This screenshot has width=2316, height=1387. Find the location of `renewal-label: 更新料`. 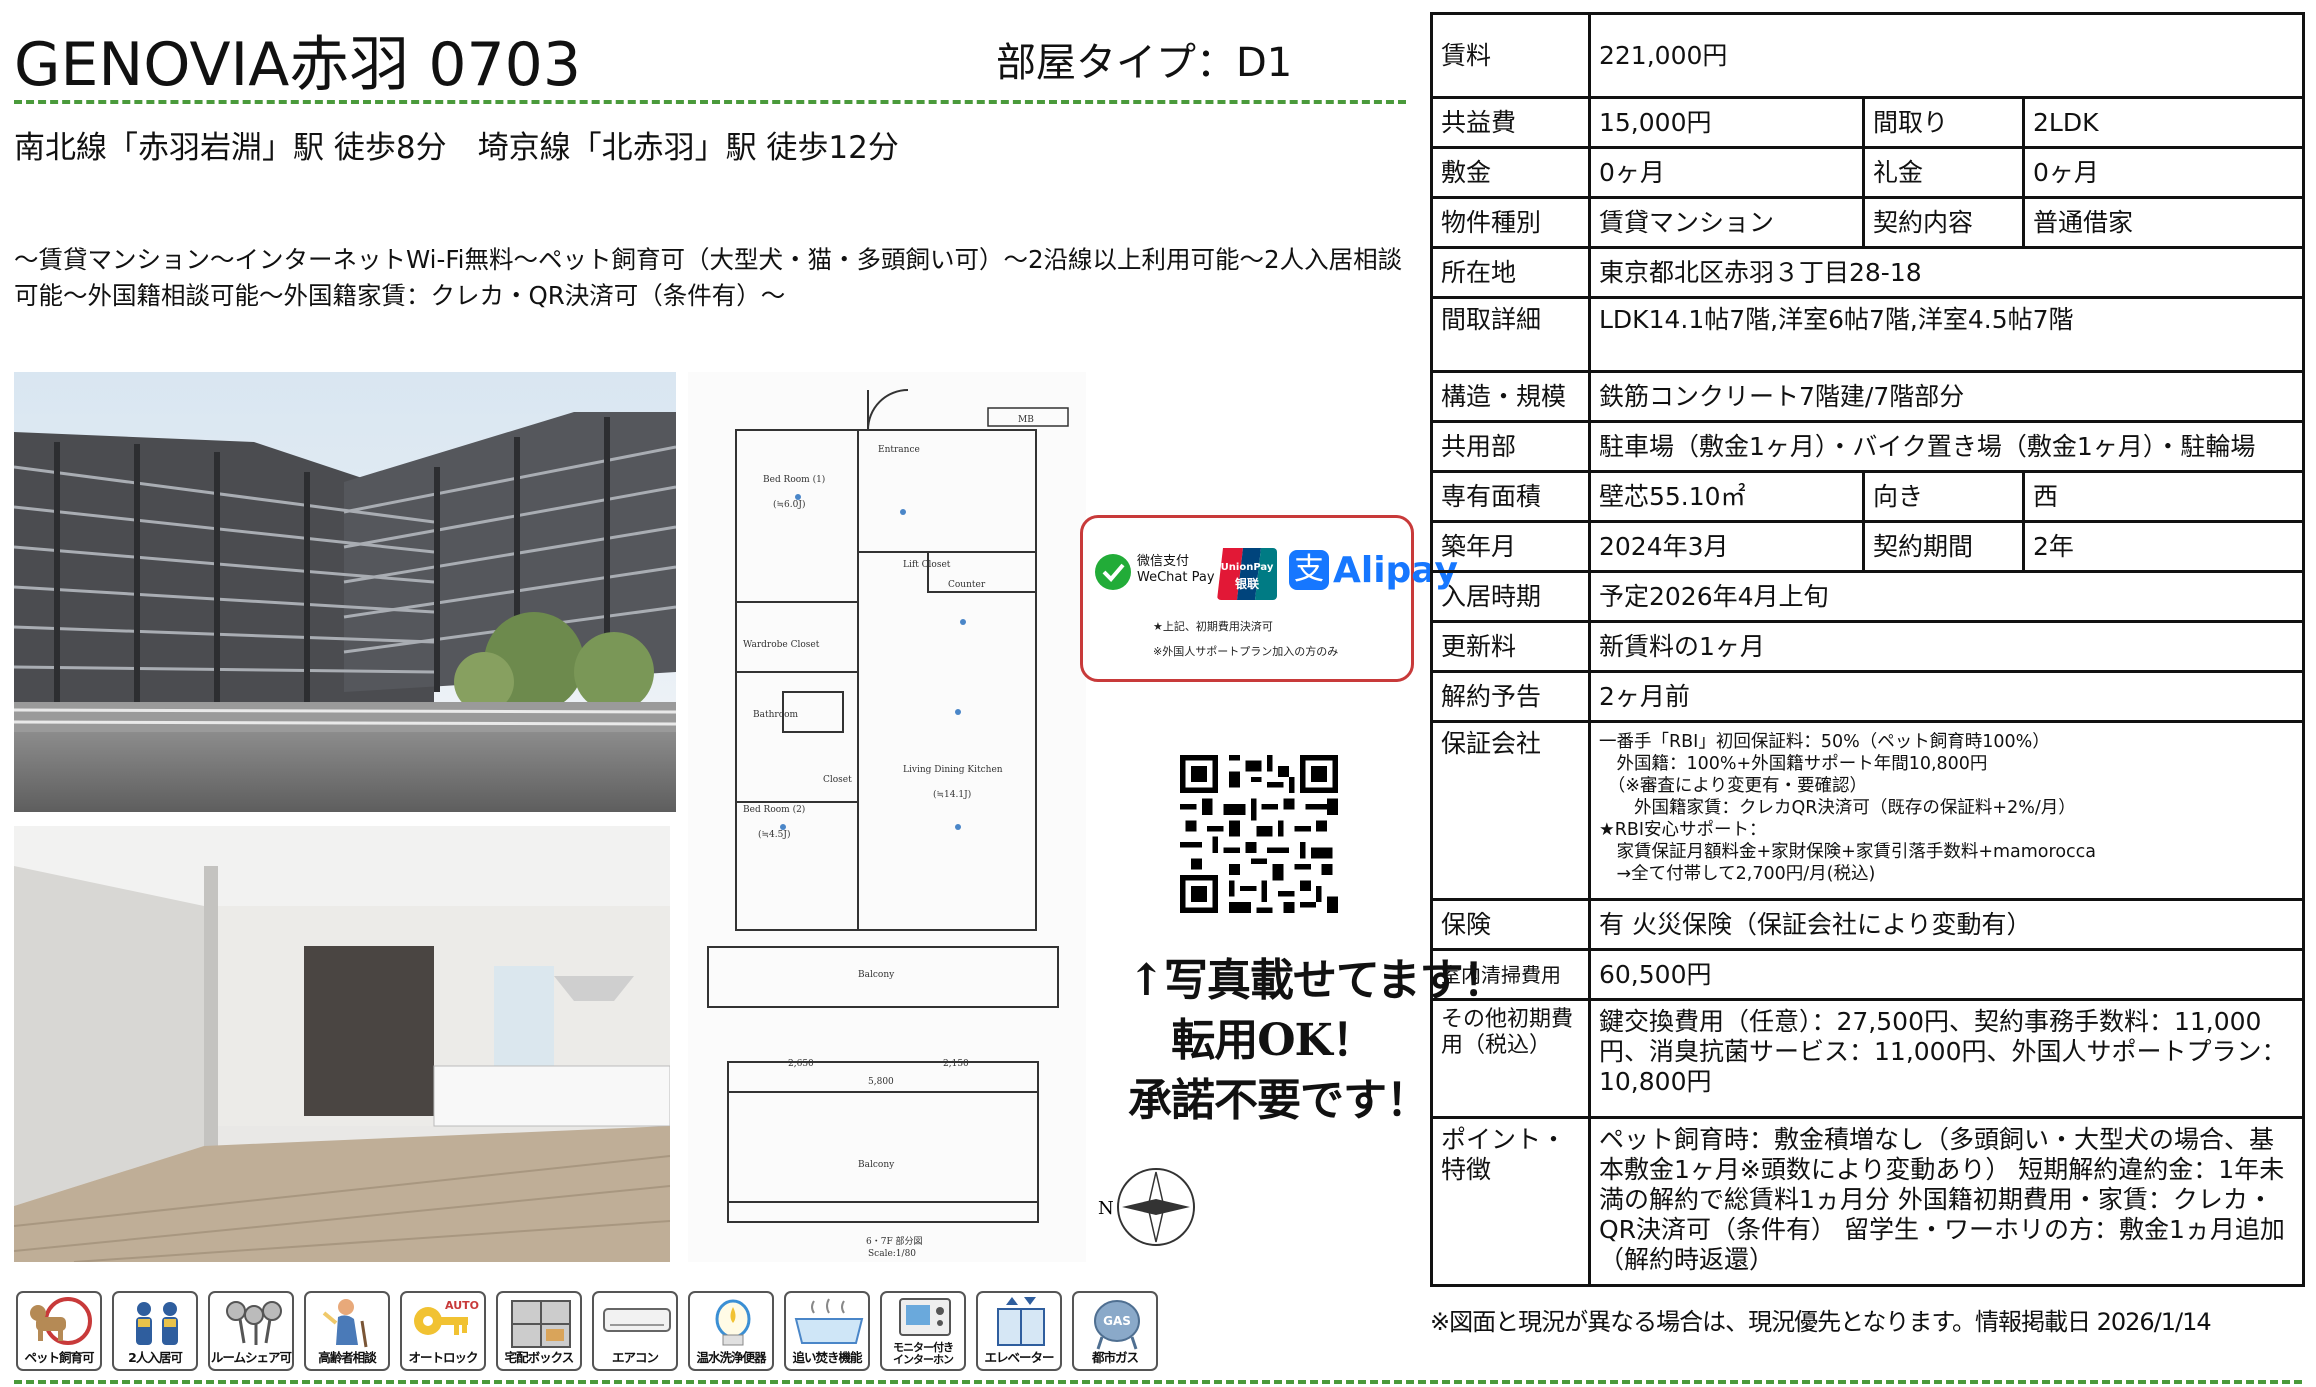

renewal-label: 更新料 is located at coordinates (1510, 646).